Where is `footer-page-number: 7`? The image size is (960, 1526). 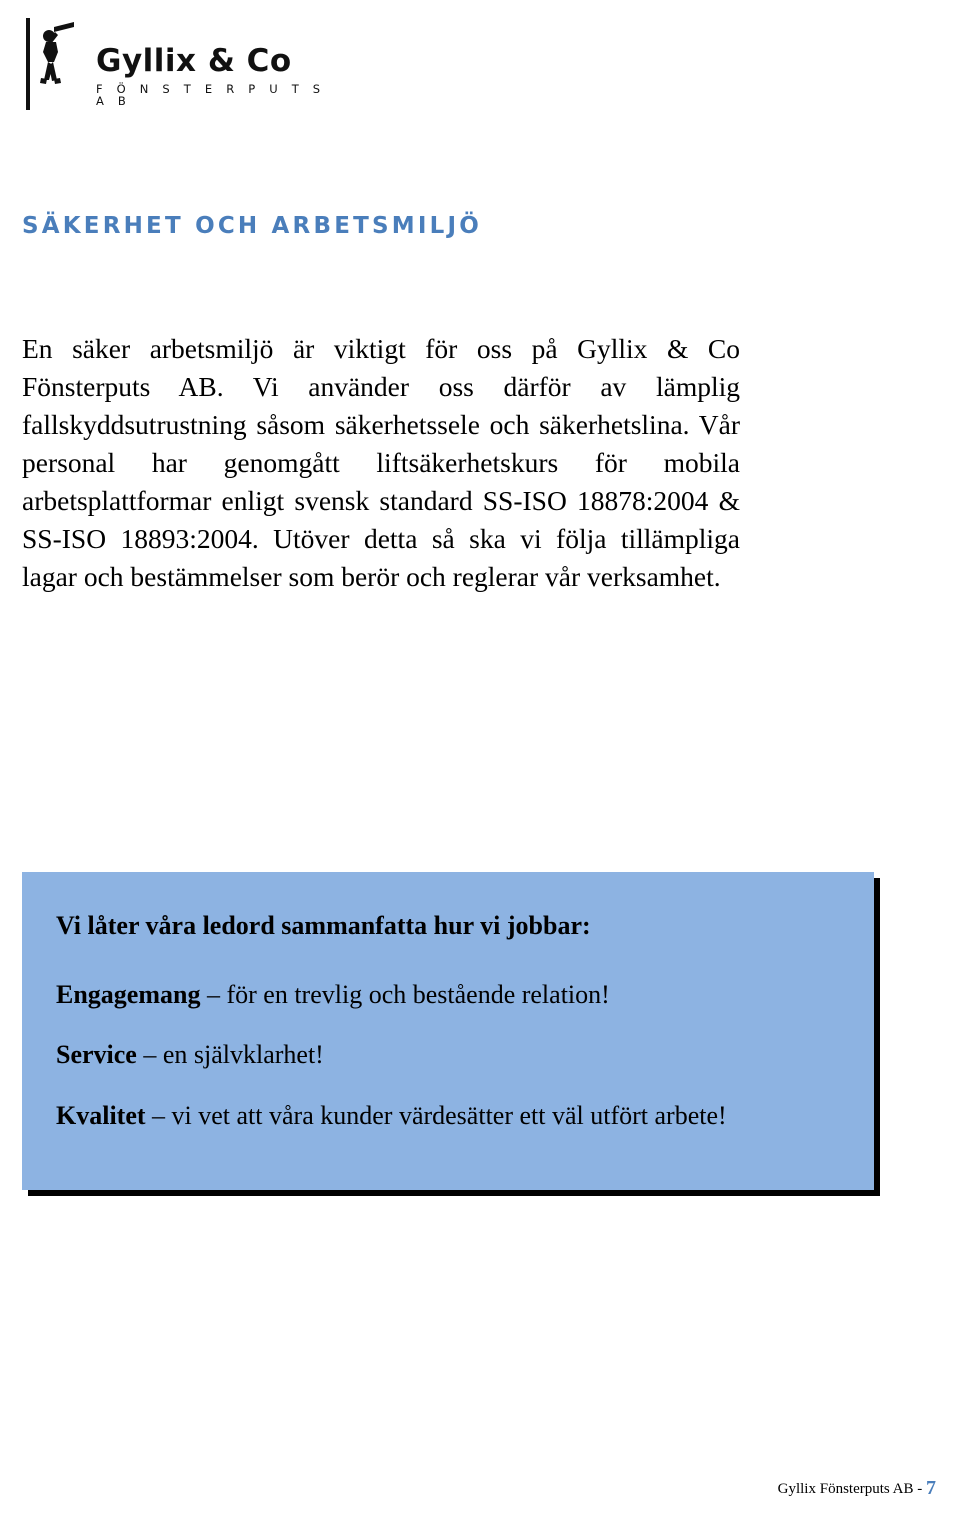
footer-page-number: 7 is located at coordinates (931, 1488).